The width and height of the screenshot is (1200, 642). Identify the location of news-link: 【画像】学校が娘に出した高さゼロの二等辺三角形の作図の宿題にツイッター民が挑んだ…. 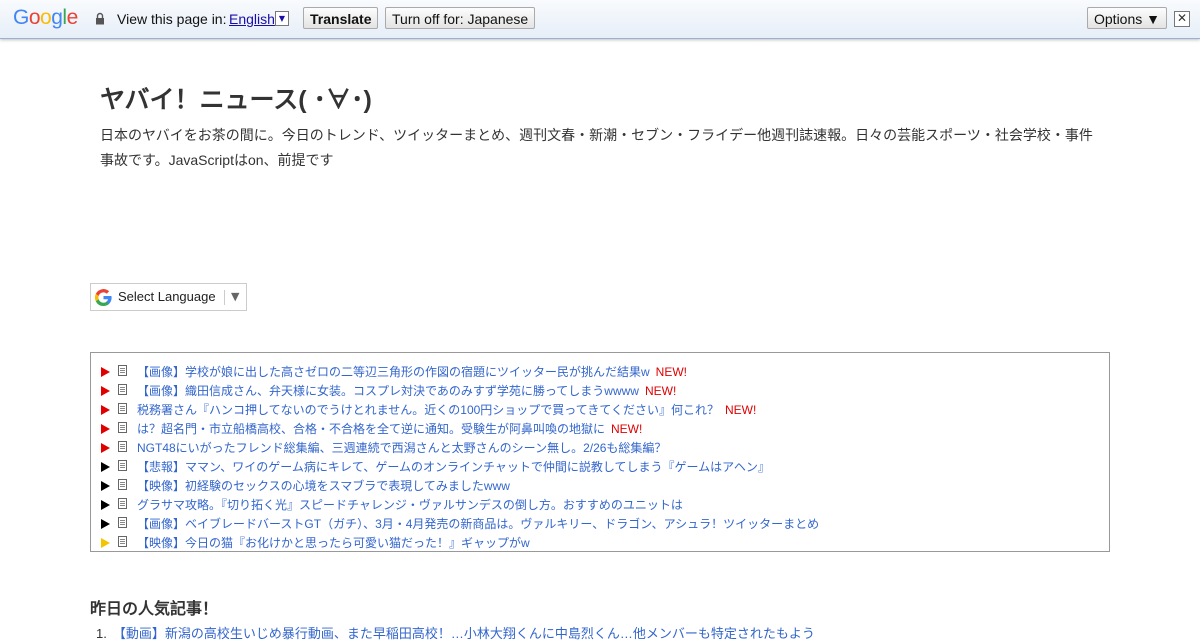
(412, 371).